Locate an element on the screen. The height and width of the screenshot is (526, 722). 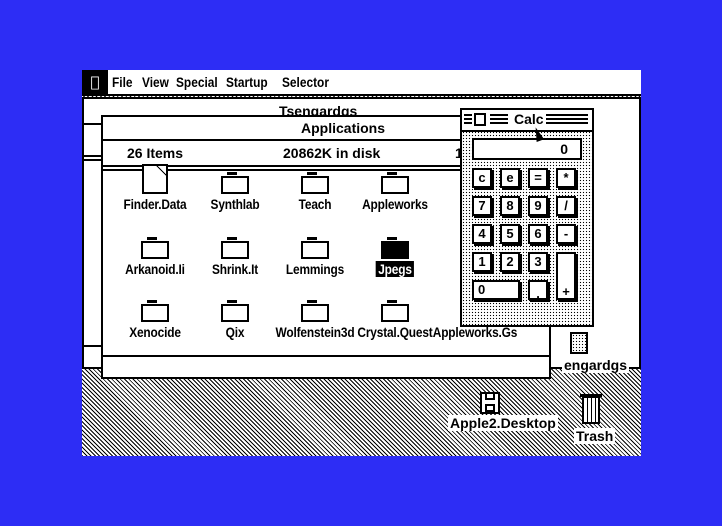
menu-selector: Selector is located at coordinates (305, 82).